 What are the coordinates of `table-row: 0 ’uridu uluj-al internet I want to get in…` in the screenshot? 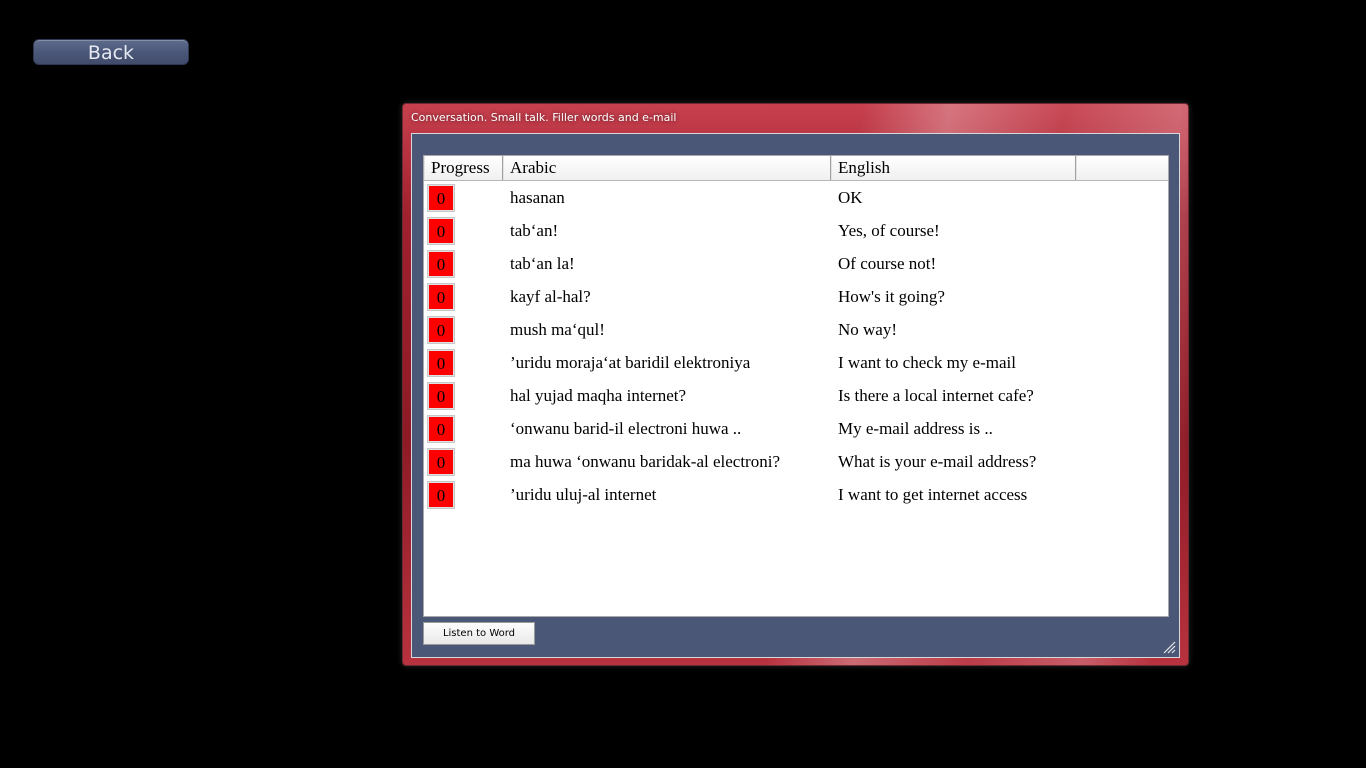 It's located at (796, 494).